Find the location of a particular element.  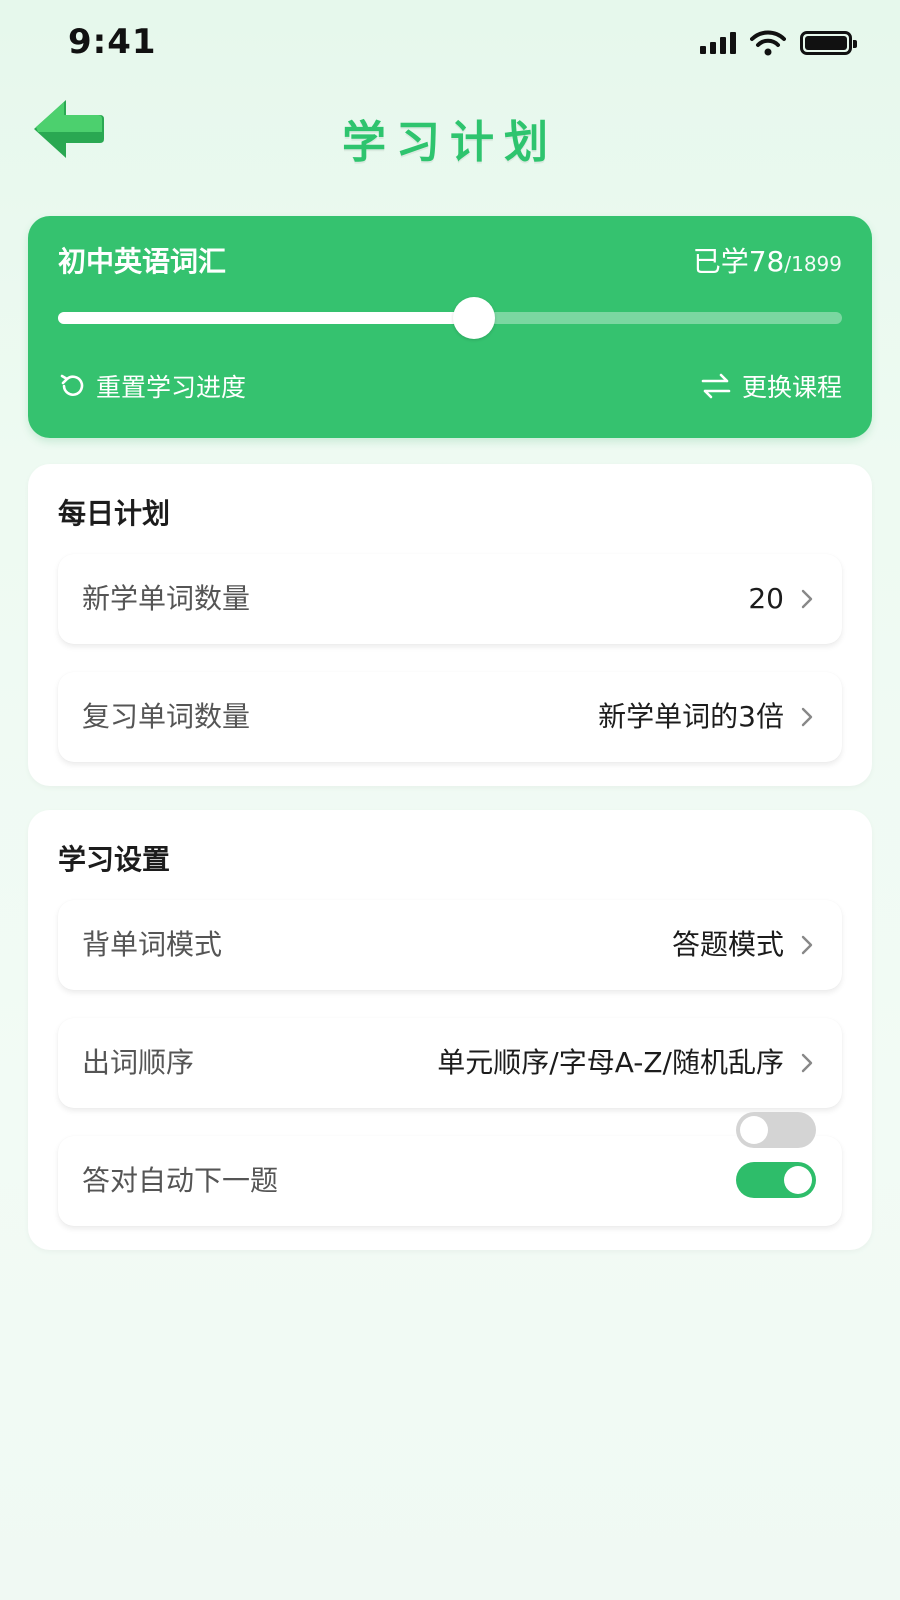

wifi-icon is located at coordinates (768, 43).